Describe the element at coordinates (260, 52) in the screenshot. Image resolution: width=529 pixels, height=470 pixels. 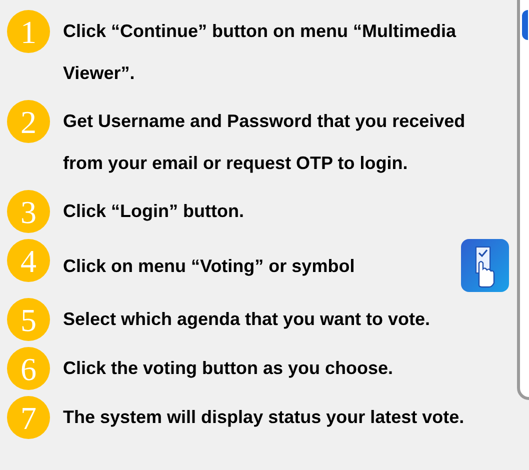
I see `step-text: Click “Continue” button on menu “Multimedia Viewer”.` at that location.